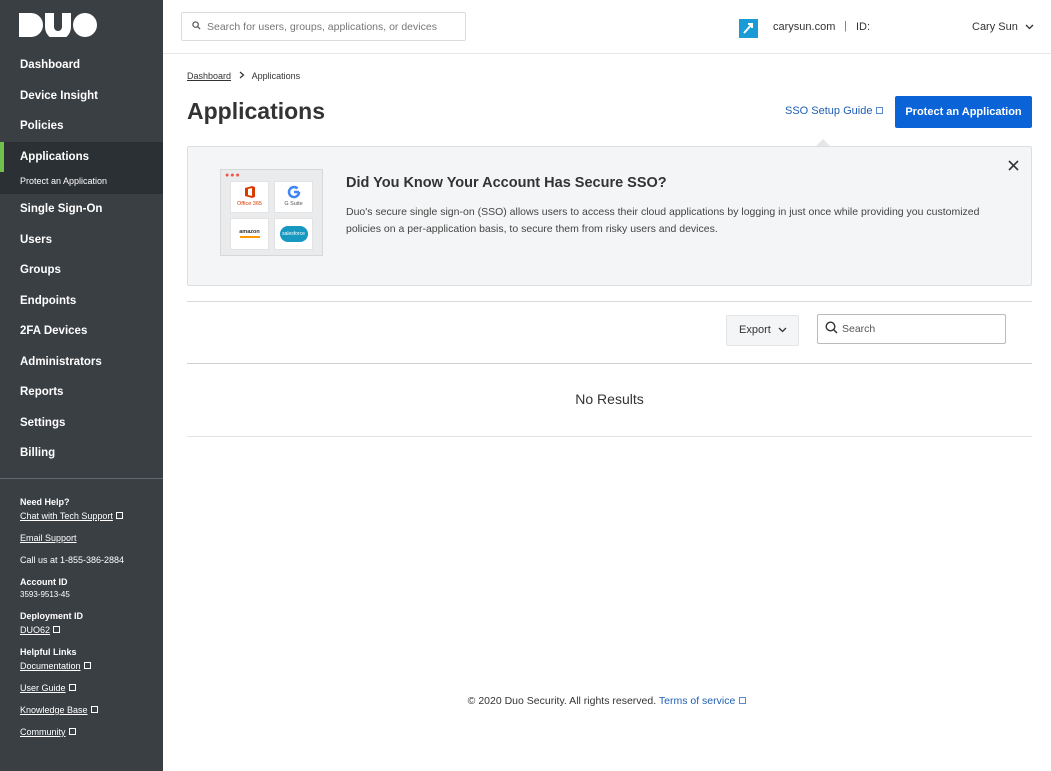  I want to click on sidebar-item-dashboard: Dashboard, so click(81, 65).